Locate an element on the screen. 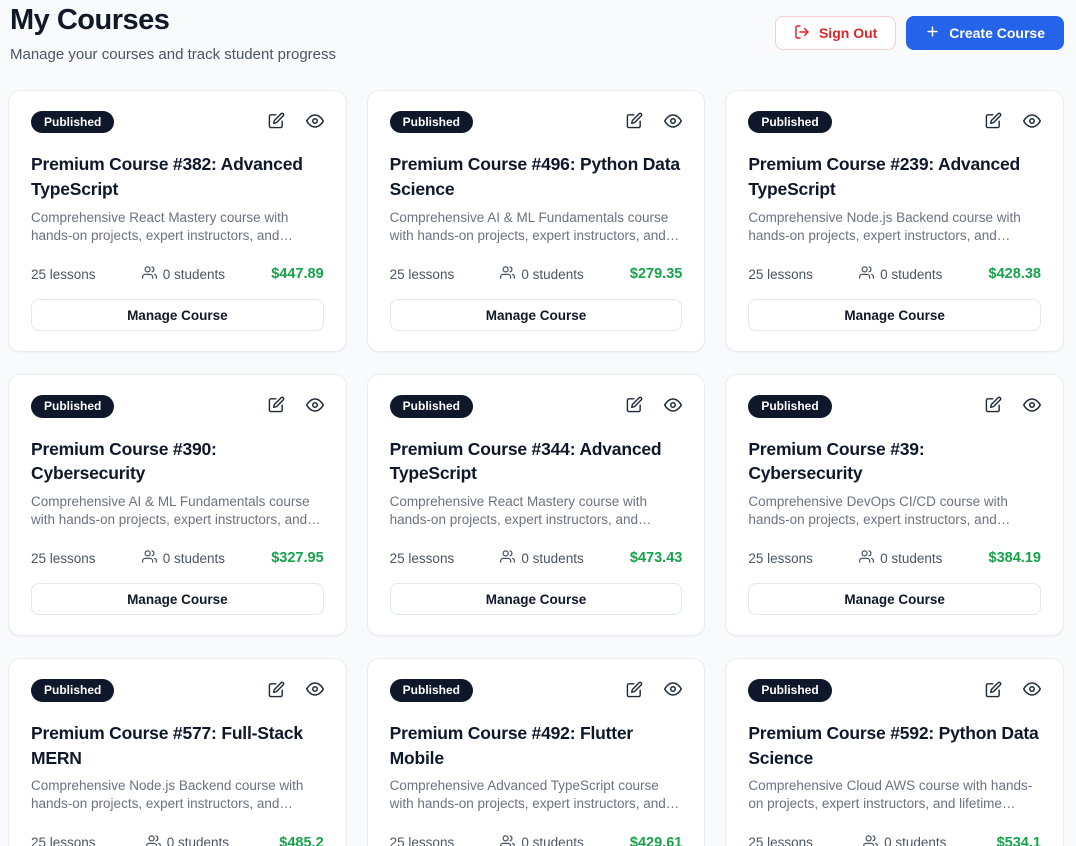 The width and height of the screenshot is (1076, 846). course-meta-row: 25 lessons 0 students $279.35 is located at coordinates (536, 274).